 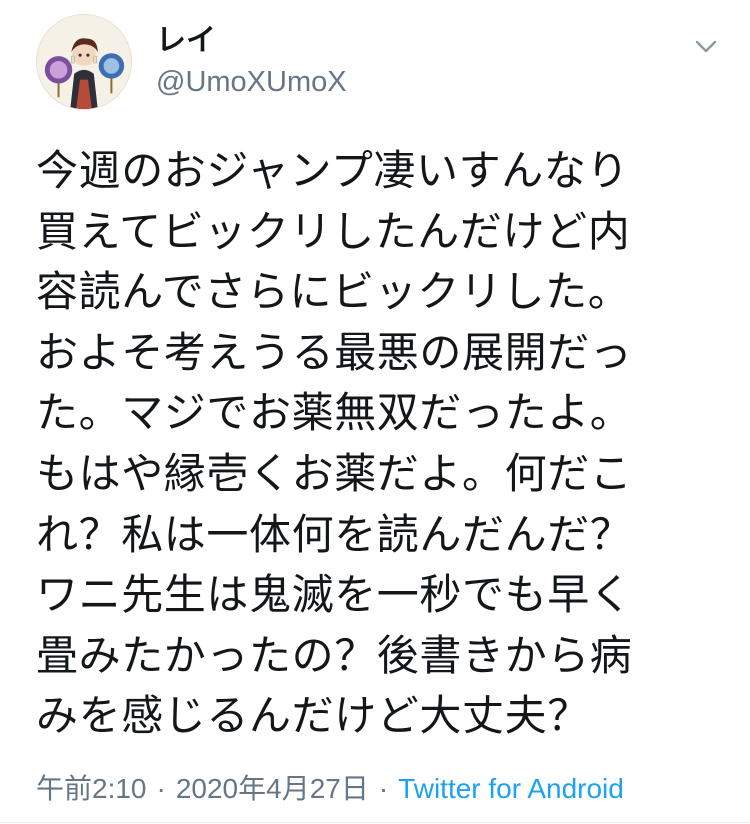 I want to click on tweet-text-line: た。マジでお薬無双だったよ。, so click(x=334, y=413).